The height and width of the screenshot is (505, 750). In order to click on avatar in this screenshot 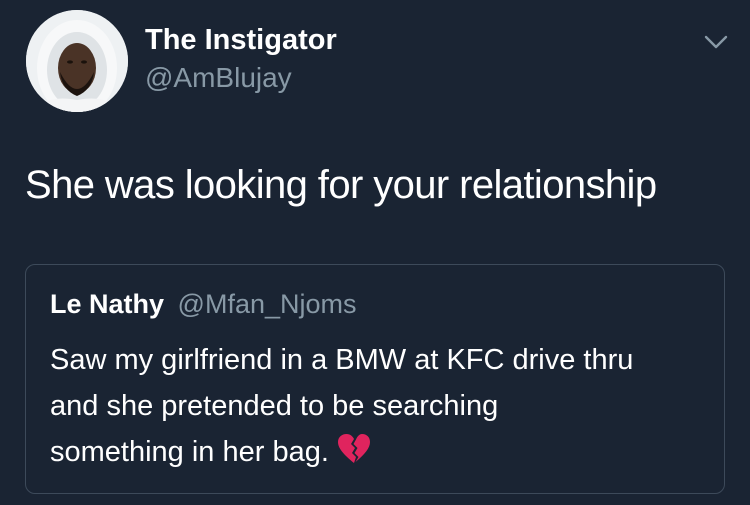, I will do `click(77, 61)`.